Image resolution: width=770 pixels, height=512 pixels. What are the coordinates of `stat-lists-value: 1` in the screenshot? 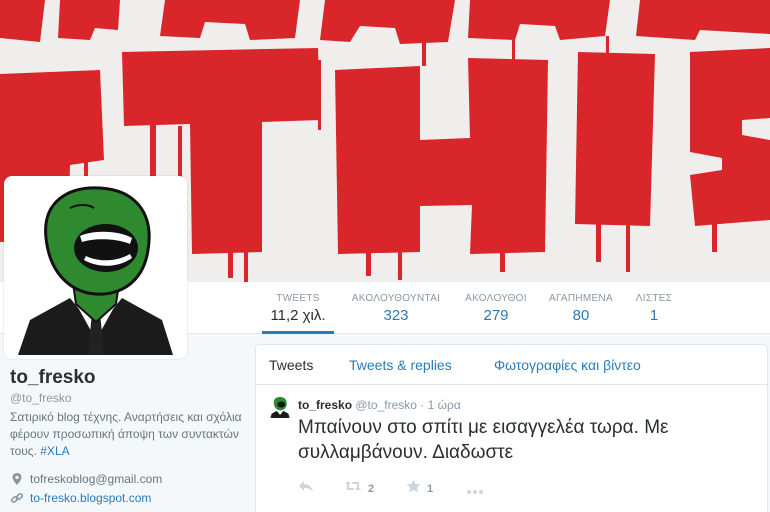 It's located at (654, 315).